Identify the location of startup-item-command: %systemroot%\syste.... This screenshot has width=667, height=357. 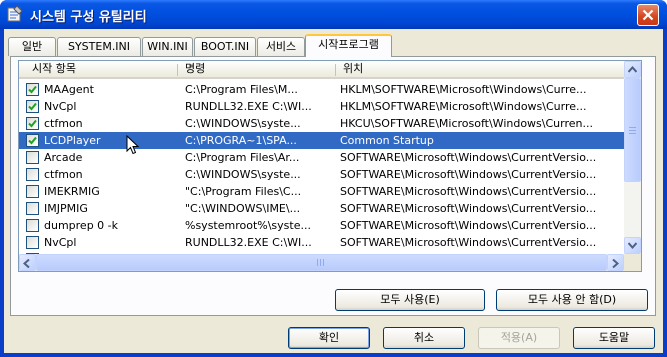
(248, 225).